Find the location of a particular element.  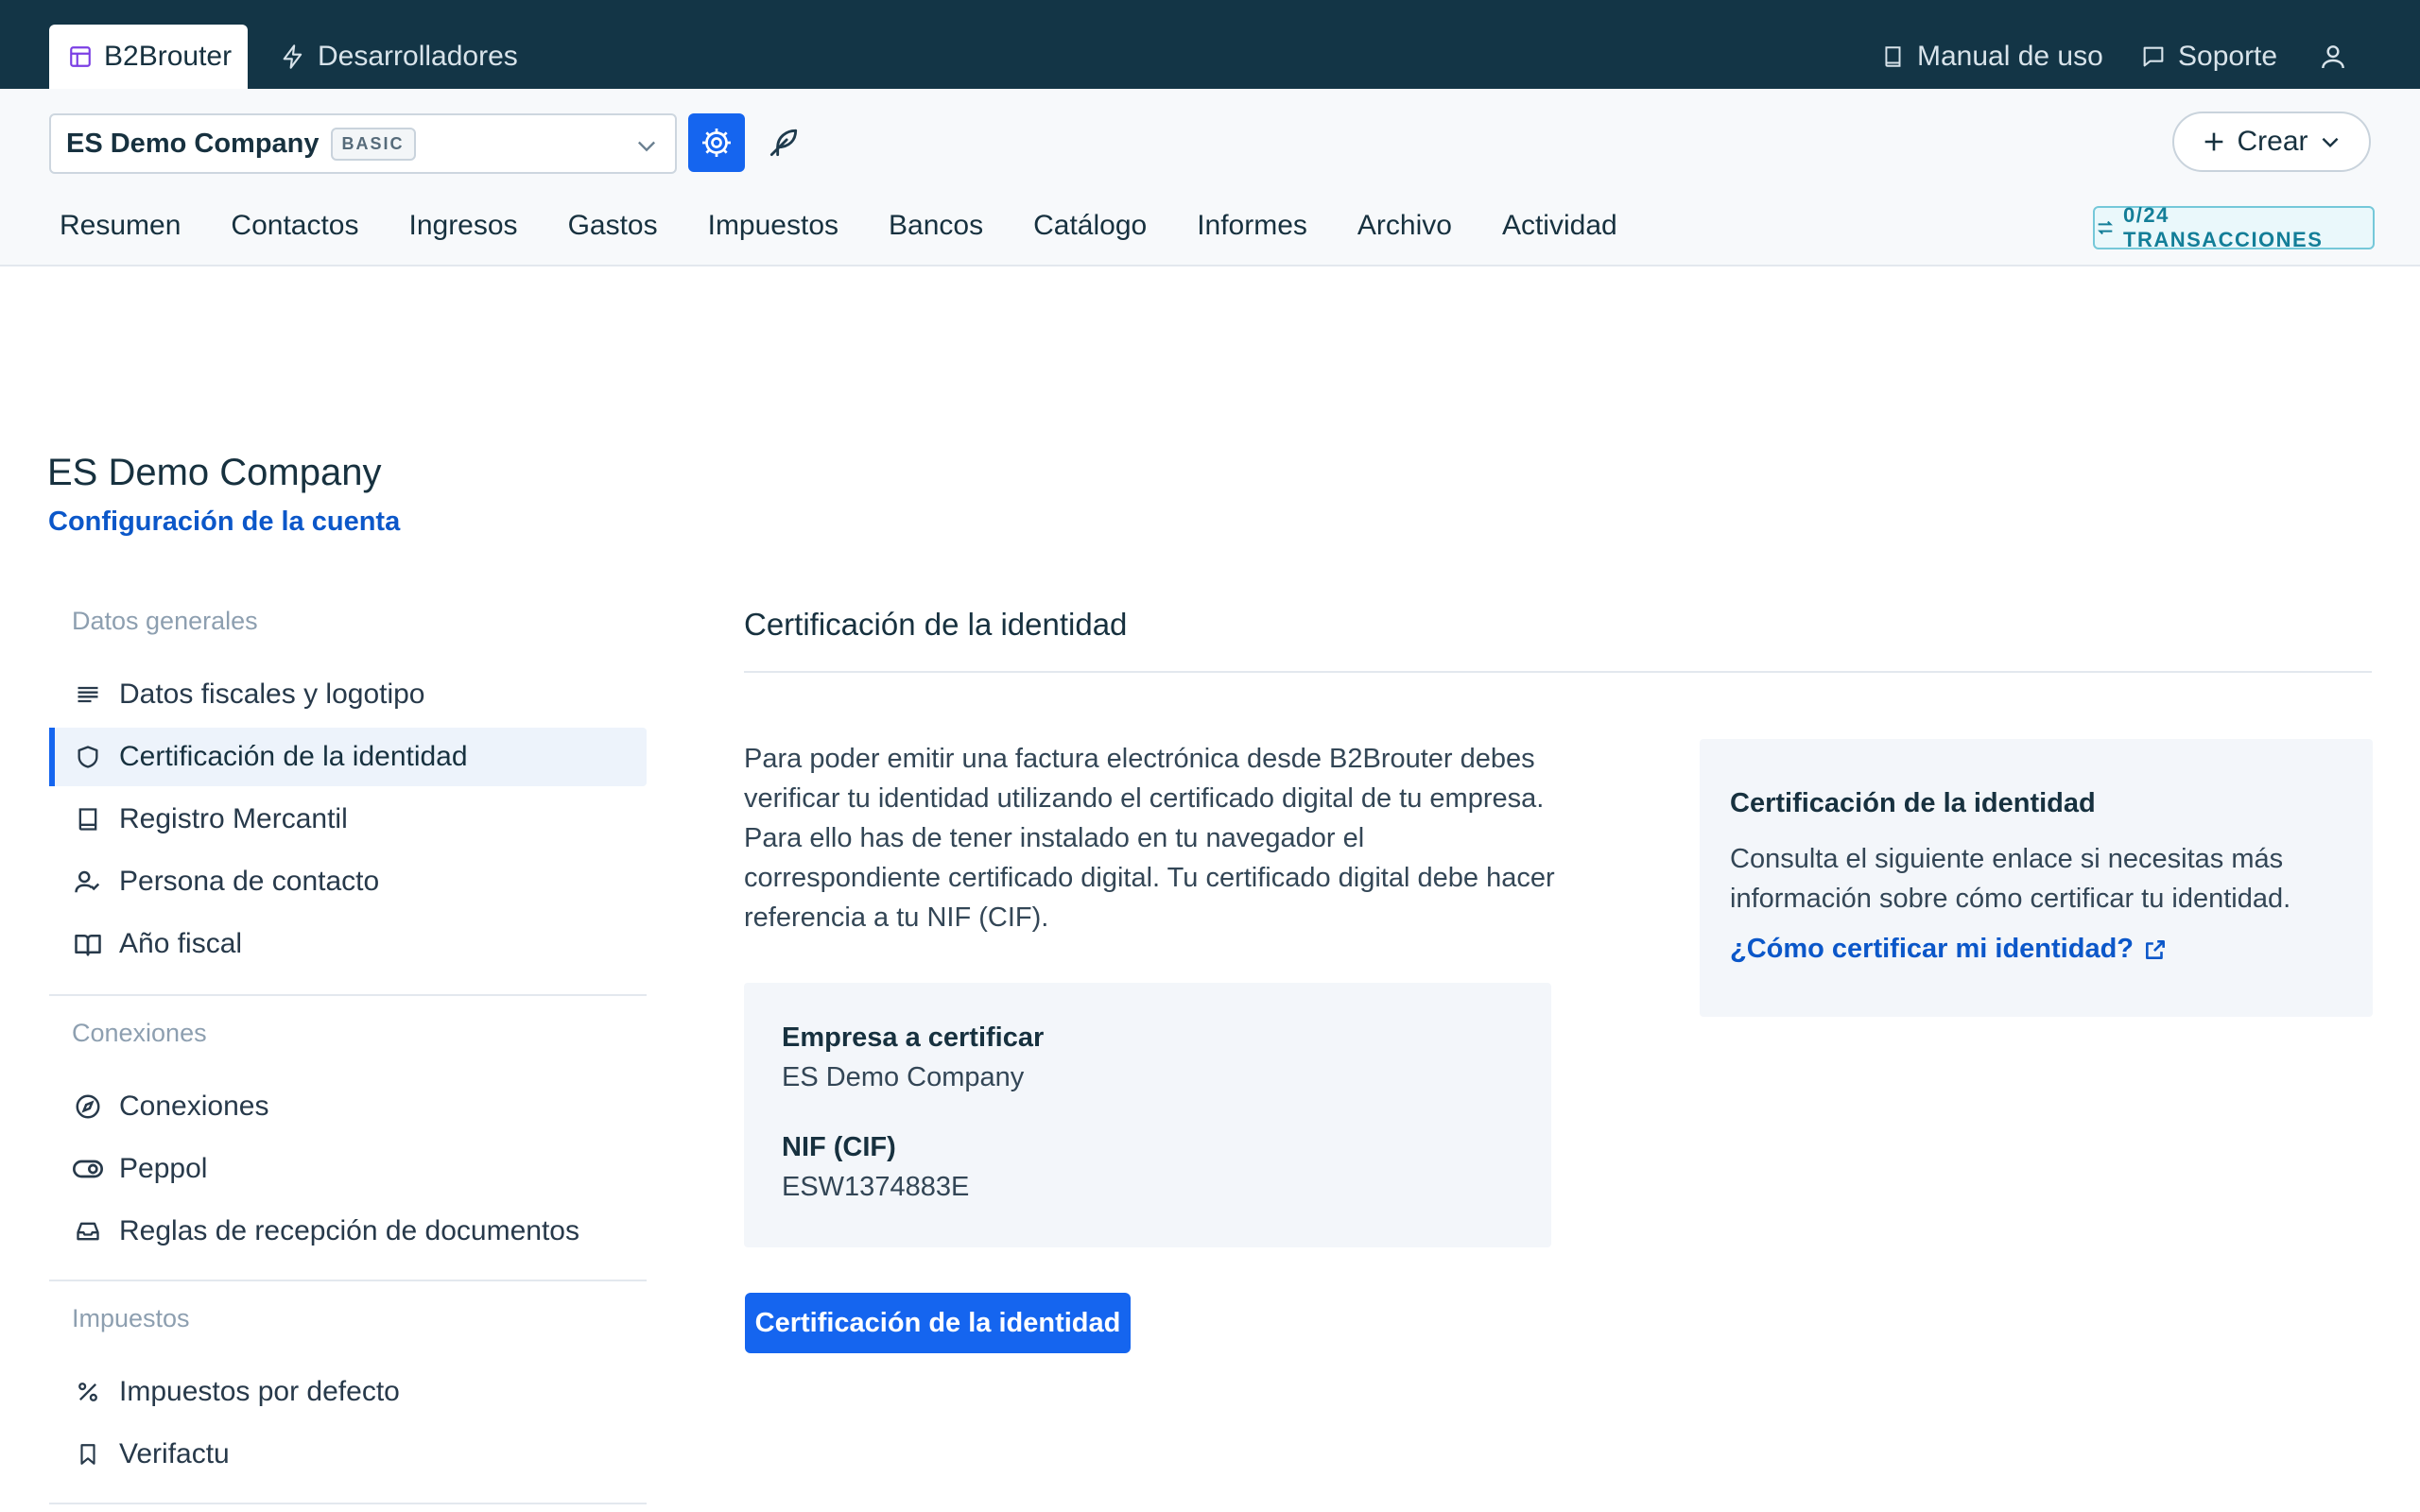

sidebar-item-label: Reglas de recepción de documentos is located at coordinates (349, 1230).